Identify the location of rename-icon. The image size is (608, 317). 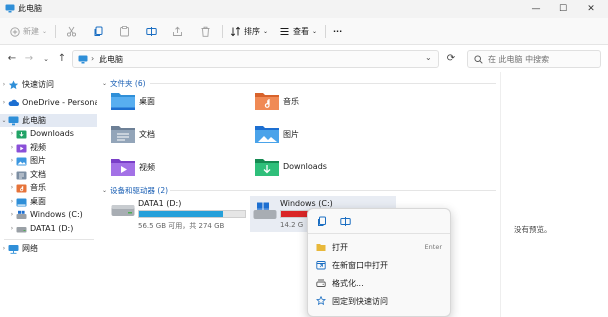
(151, 31).